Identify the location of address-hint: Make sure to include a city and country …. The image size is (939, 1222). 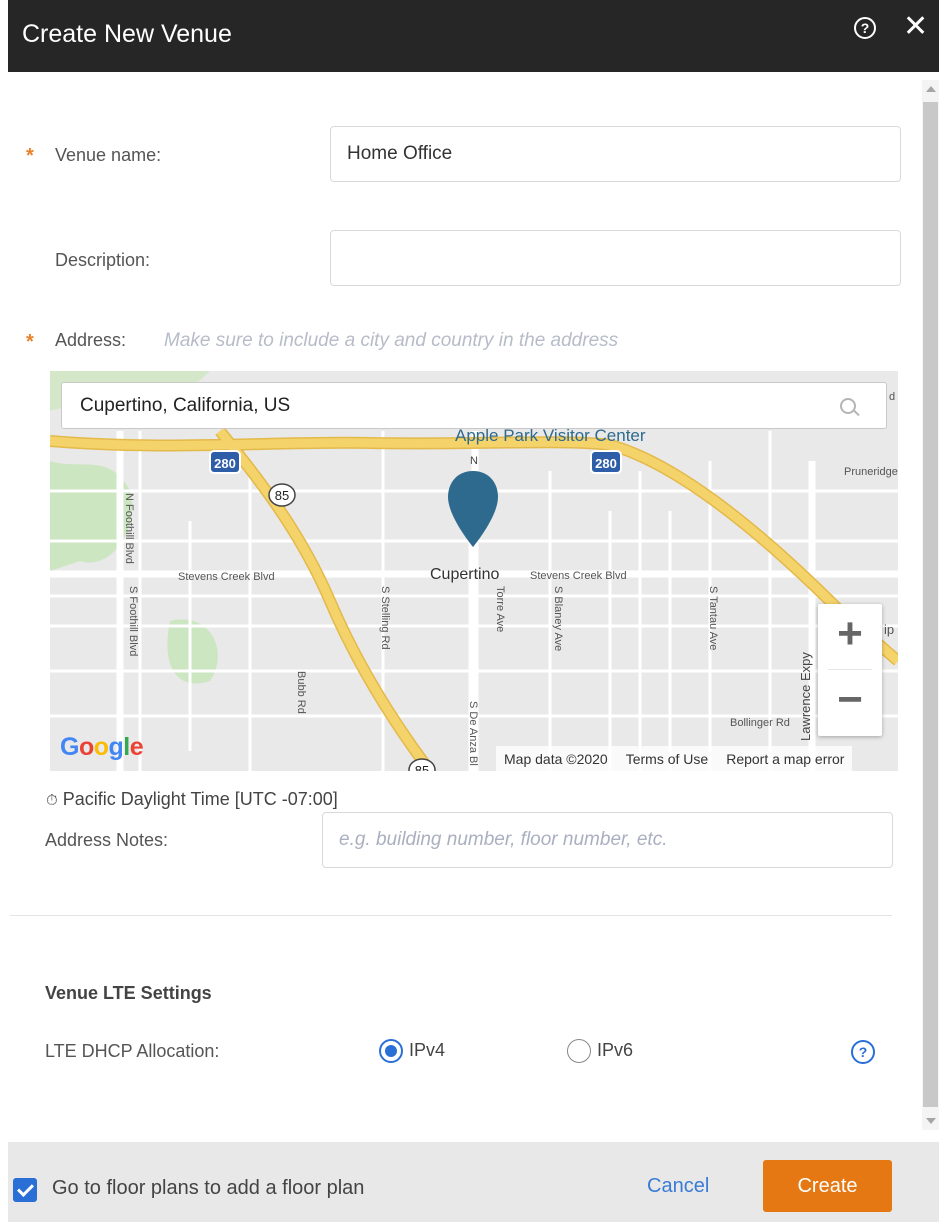
(391, 340).